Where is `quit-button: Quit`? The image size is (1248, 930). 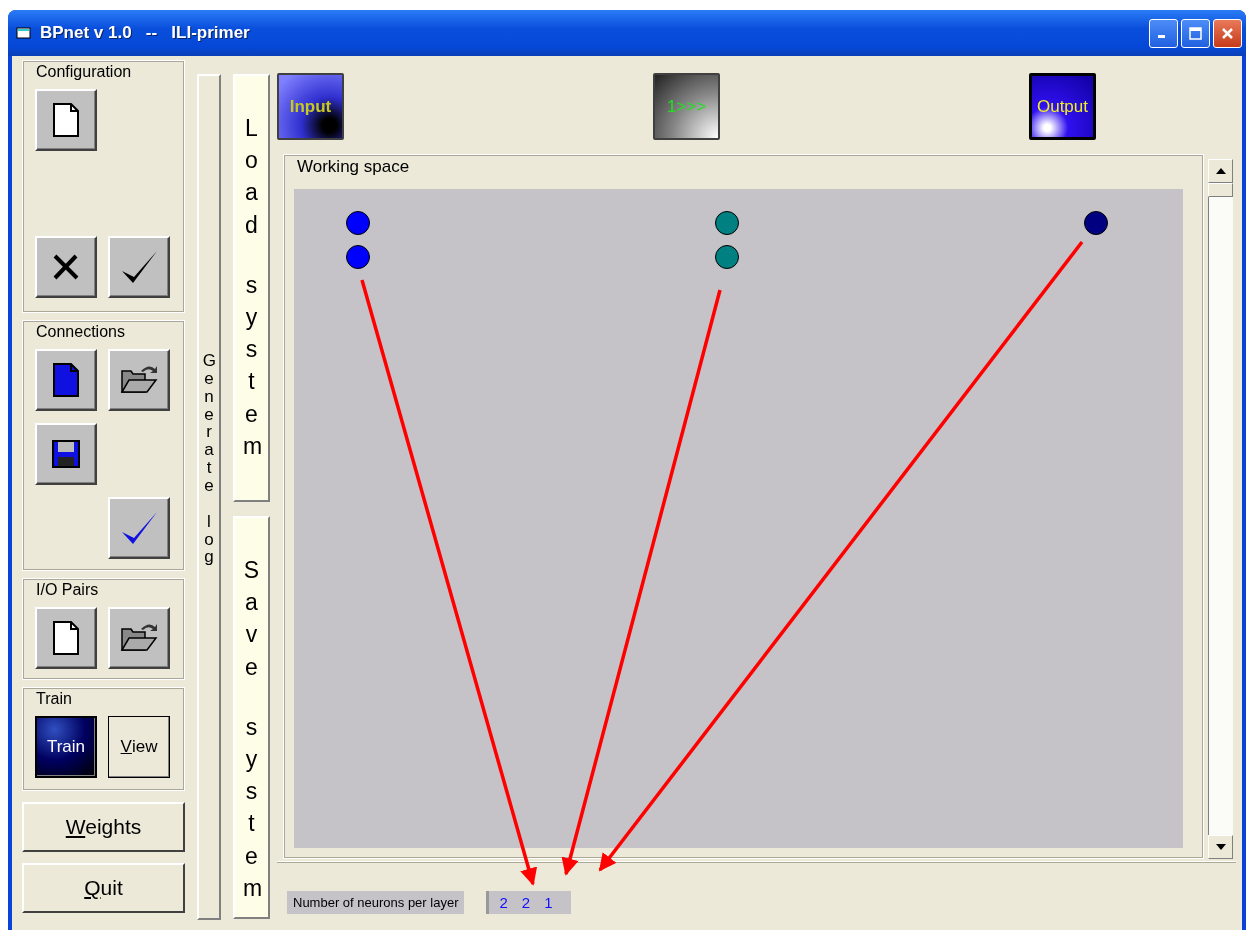 quit-button: Quit is located at coordinates (103, 888).